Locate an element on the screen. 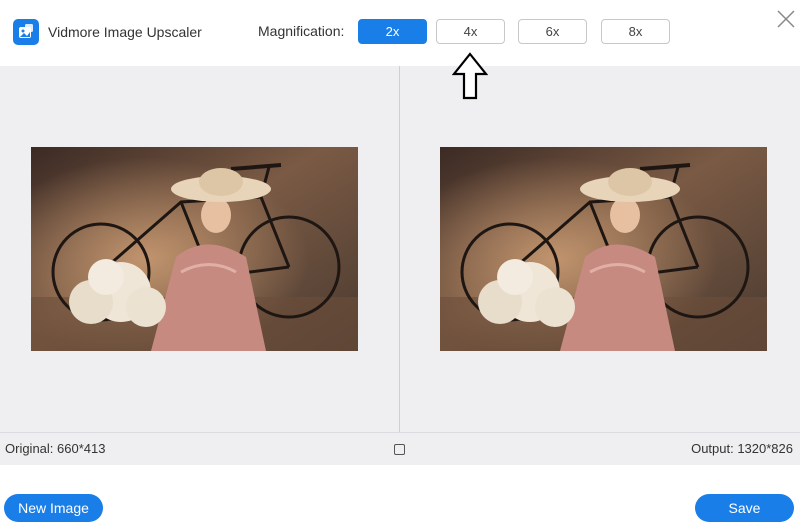 This screenshot has width=800, height=530. magnification-label: Magnification: is located at coordinates (301, 31).